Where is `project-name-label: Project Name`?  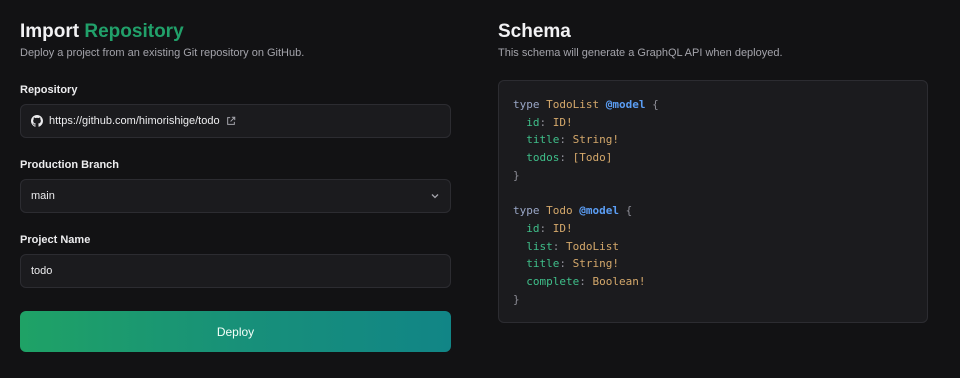
project-name-label: Project Name is located at coordinates (55, 240).